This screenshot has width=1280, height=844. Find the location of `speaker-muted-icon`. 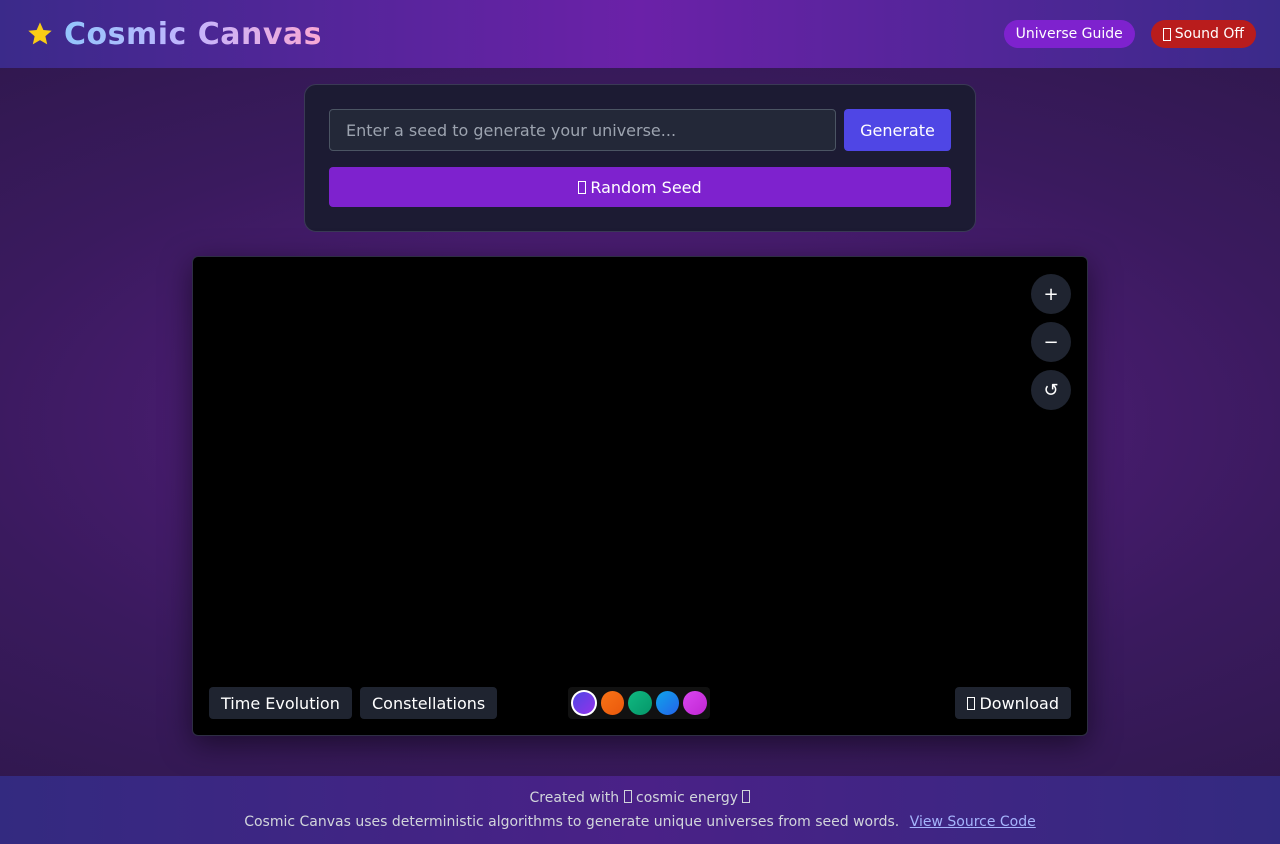

speaker-muted-icon is located at coordinates (1166, 34).